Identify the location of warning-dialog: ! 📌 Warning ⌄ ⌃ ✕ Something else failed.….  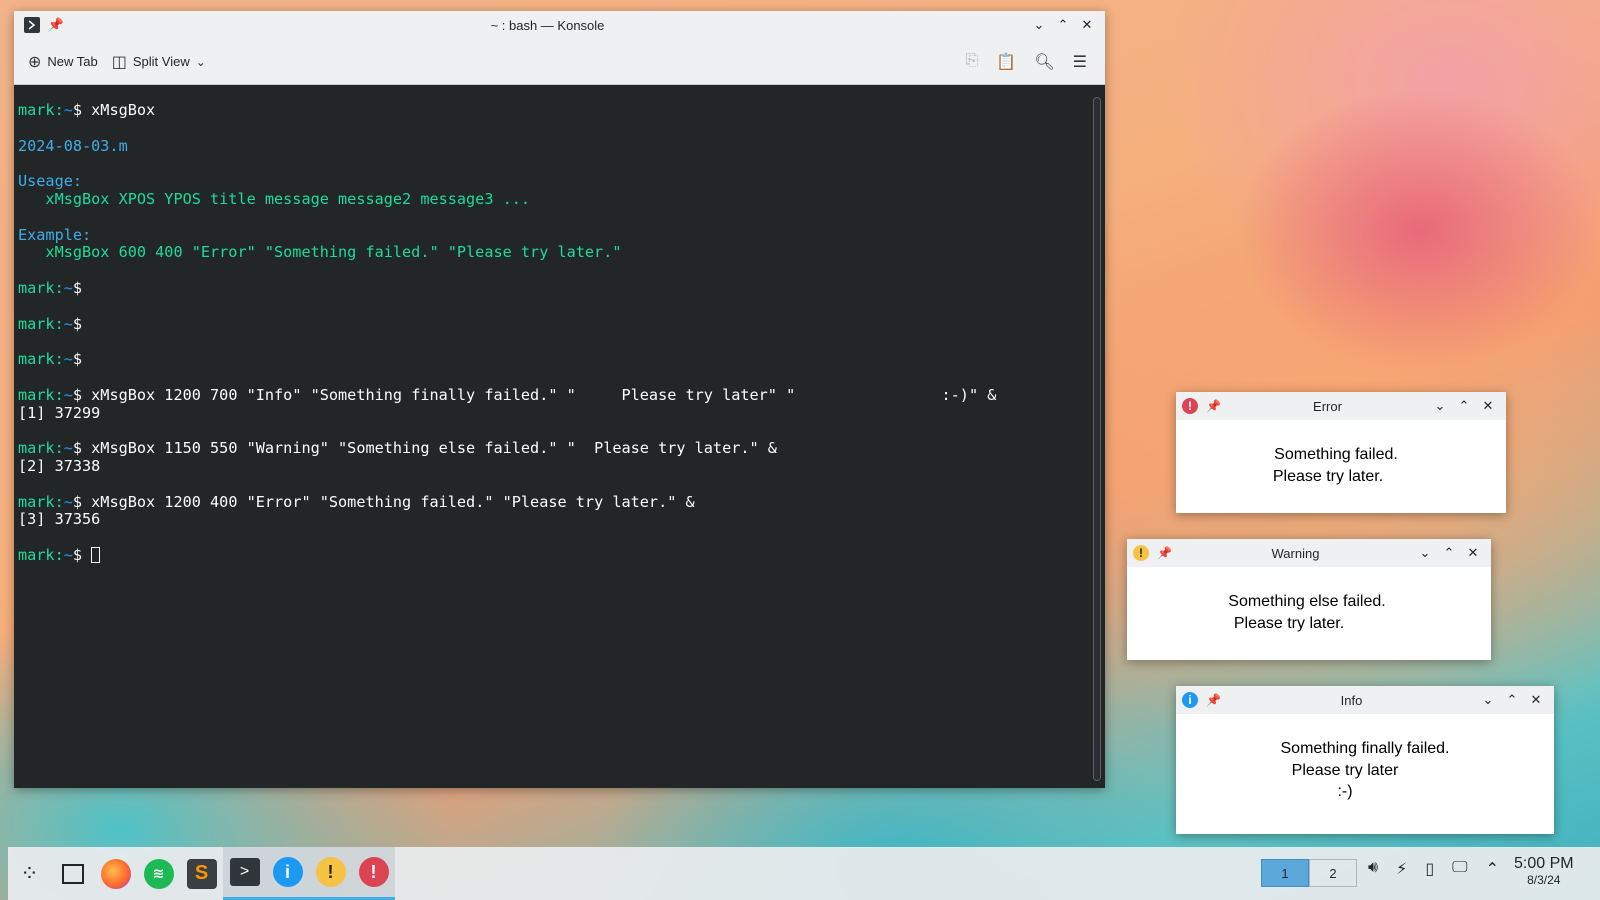
(1309, 599).